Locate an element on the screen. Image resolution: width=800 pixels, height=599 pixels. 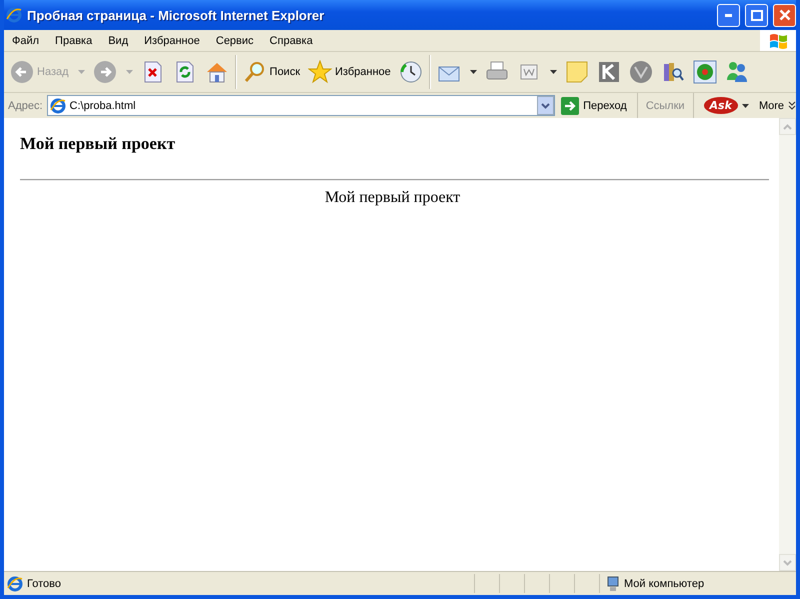
toolbar-button: Избранное is located at coordinates (349, 72).